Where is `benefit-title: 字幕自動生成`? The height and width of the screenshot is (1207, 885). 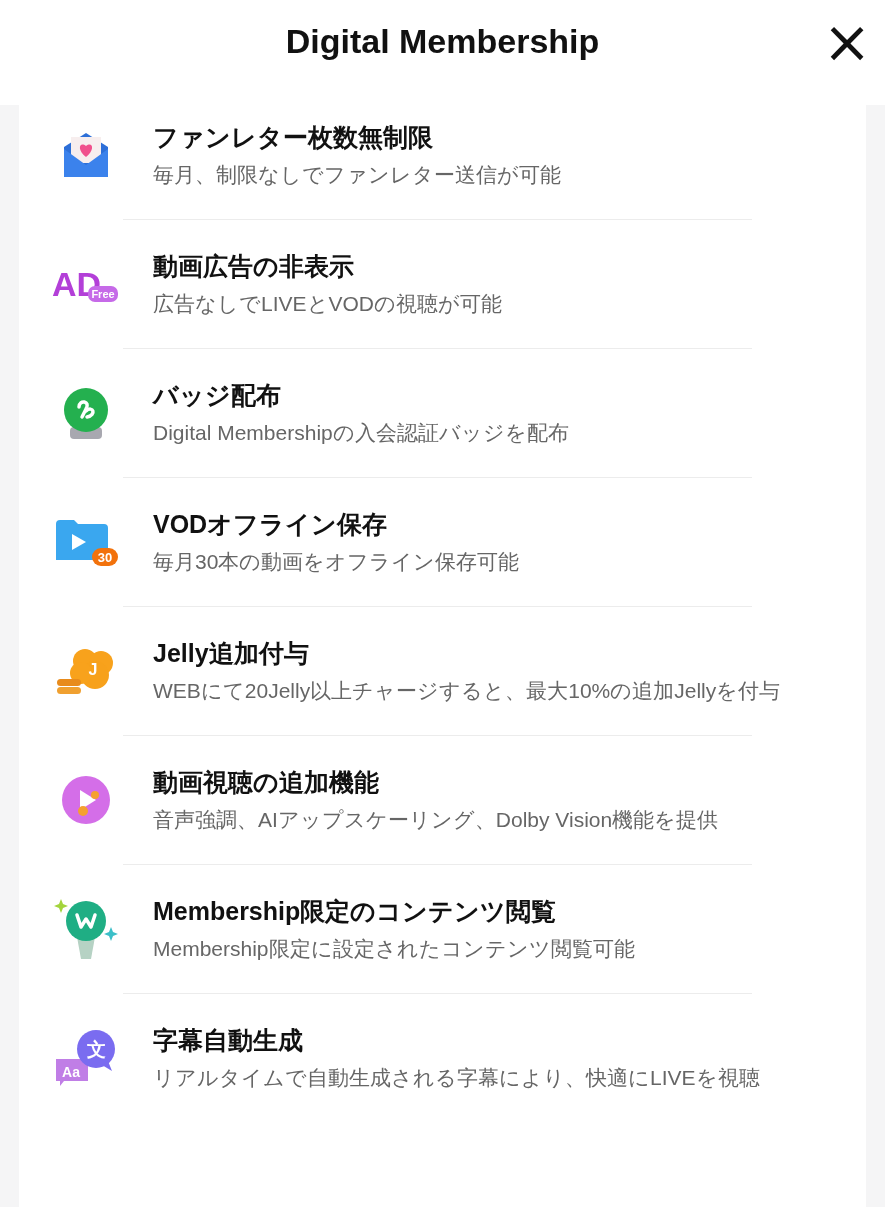 benefit-title: 字幕自動生成 is located at coordinates (228, 1040).